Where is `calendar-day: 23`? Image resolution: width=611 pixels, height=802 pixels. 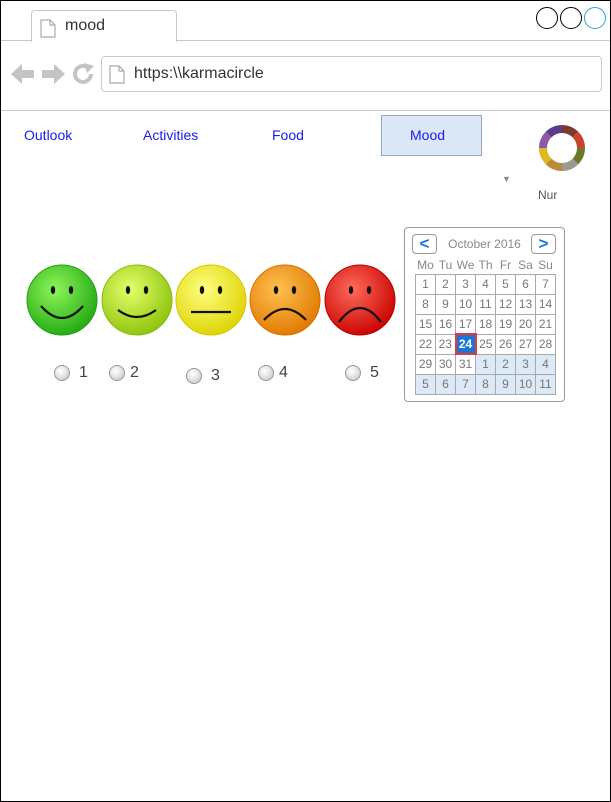
calendar-day: 23 is located at coordinates (445, 344).